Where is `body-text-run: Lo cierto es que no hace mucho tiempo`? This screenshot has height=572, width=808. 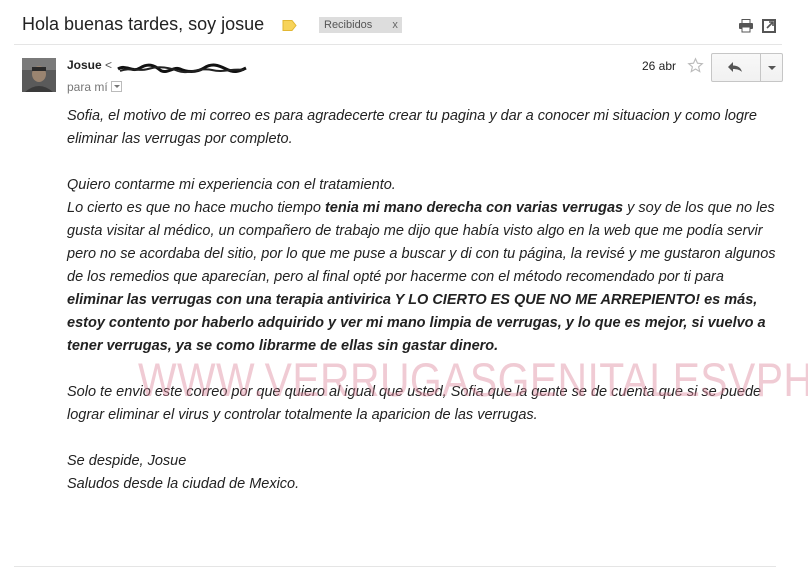
body-text-run: Lo cierto es que no hace mucho tiempo is located at coordinates (196, 208).